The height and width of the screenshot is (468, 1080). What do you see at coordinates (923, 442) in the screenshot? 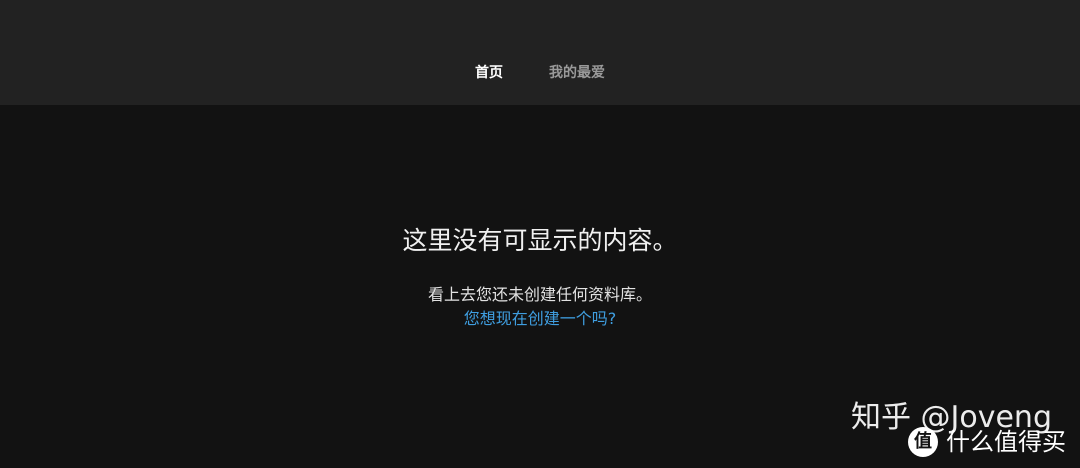
I see `smzdm-logo-icon: 值` at bounding box center [923, 442].